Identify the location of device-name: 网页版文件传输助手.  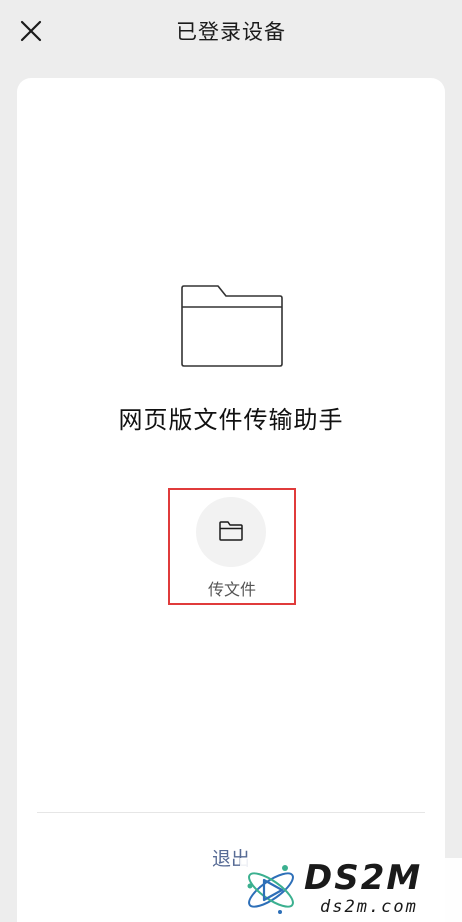
(231, 420).